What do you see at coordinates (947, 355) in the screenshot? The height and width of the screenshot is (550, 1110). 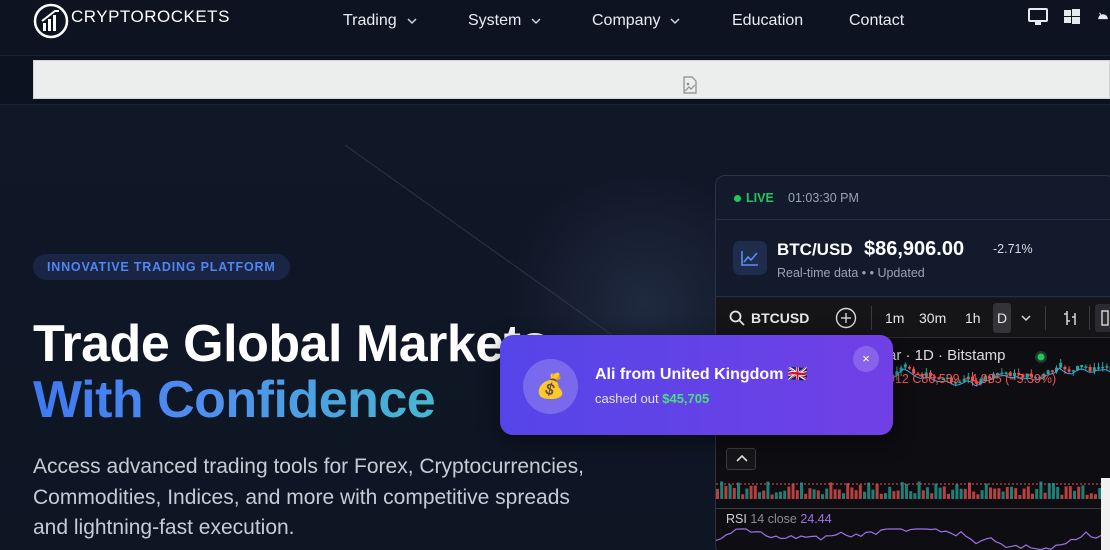 I see `chart-title: ar · 1D · Bitstamp` at bounding box center [947, 355].